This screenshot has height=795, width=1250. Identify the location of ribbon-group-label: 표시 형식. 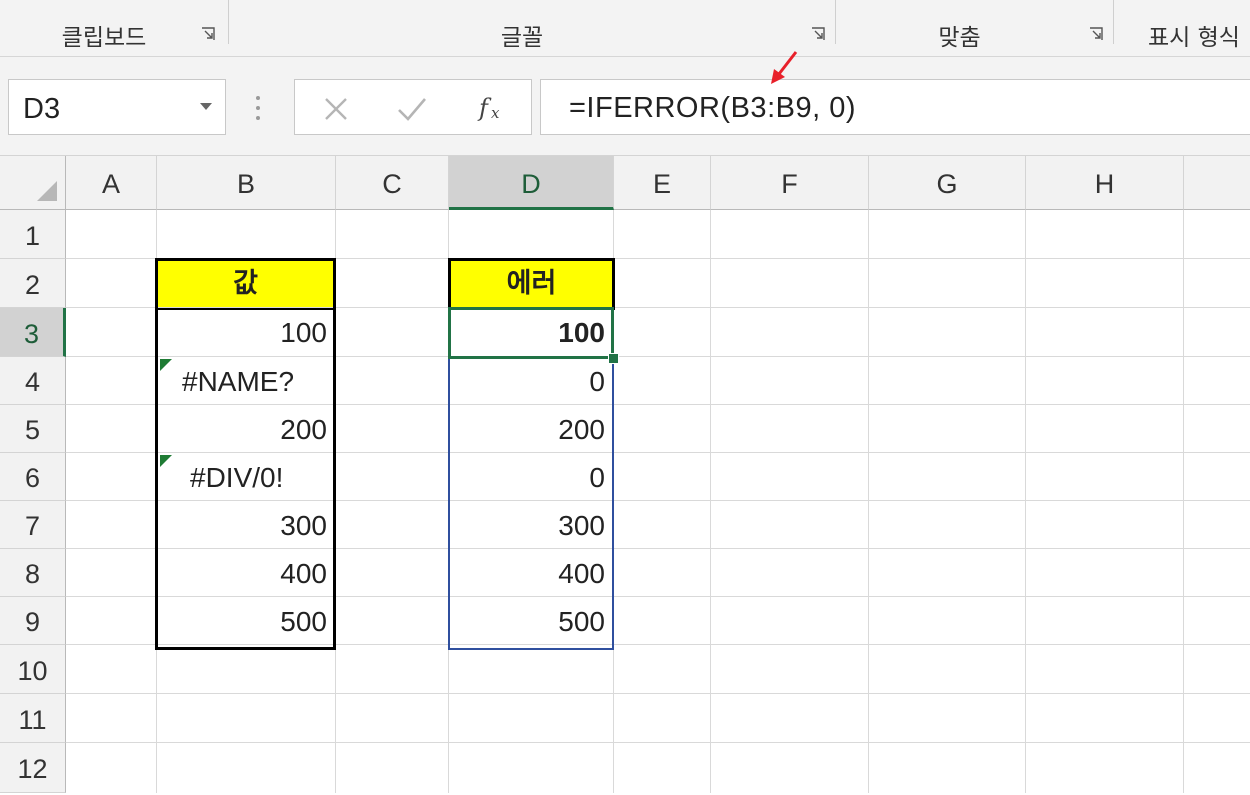
(1194, 38).